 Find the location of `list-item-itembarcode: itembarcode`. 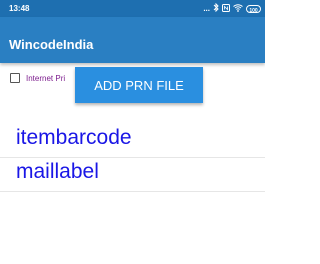

list-item-itembarcode: itembarcode is located at coordinates (132, 141).